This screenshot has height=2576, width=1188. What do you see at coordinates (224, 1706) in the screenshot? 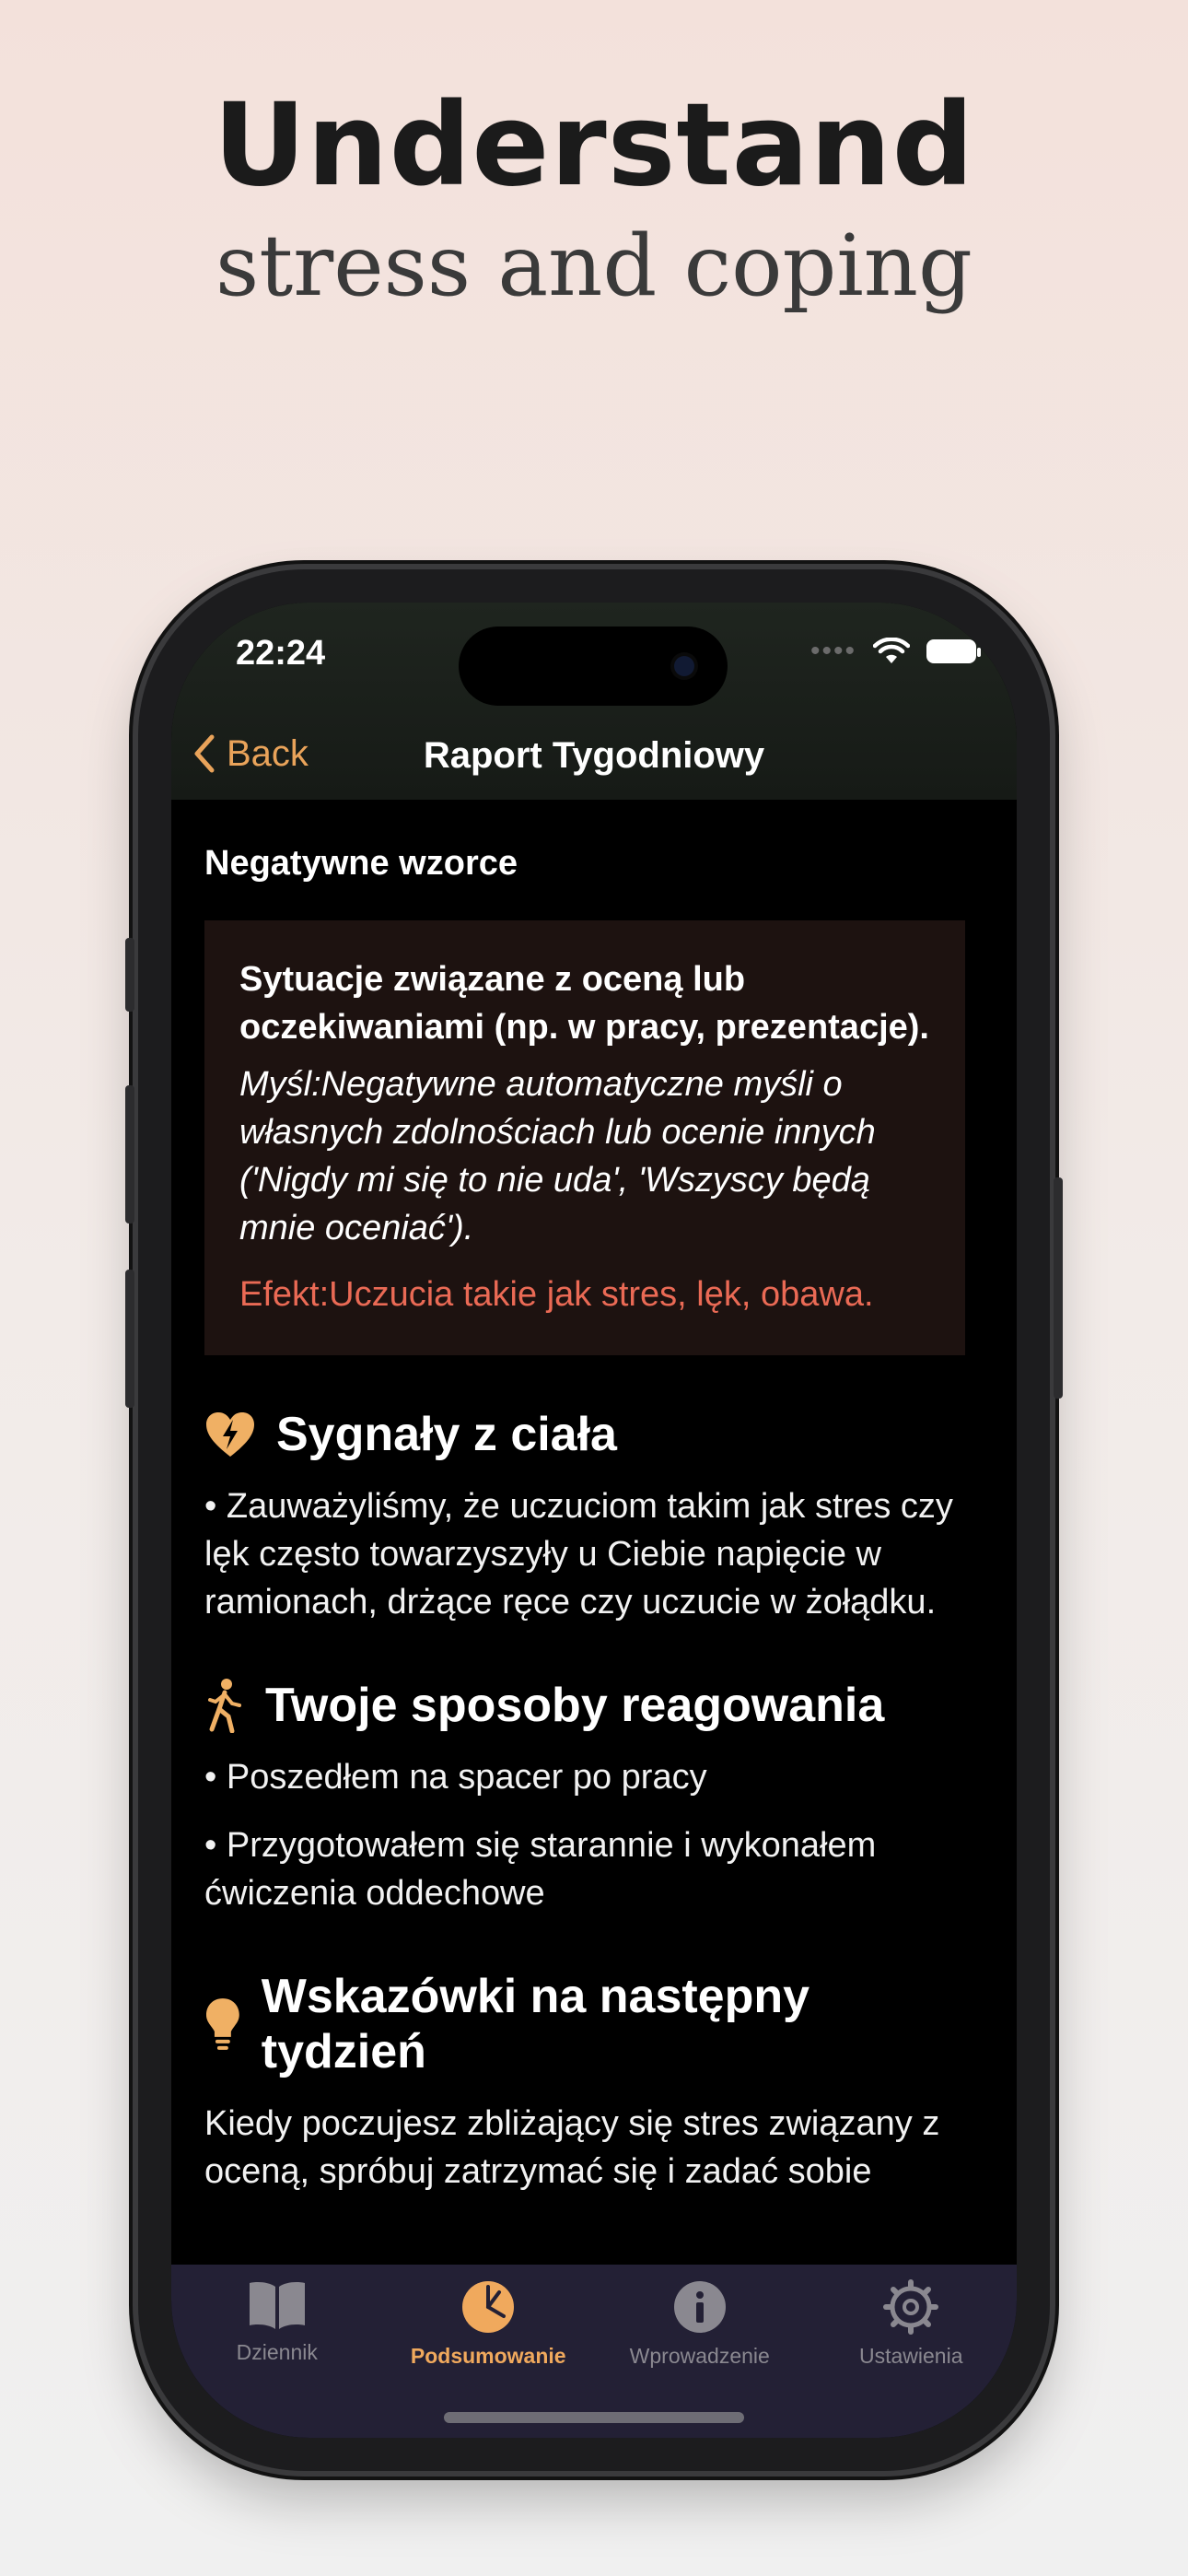
I see `walking-figure-icon` at bounding box center [224, 1706].